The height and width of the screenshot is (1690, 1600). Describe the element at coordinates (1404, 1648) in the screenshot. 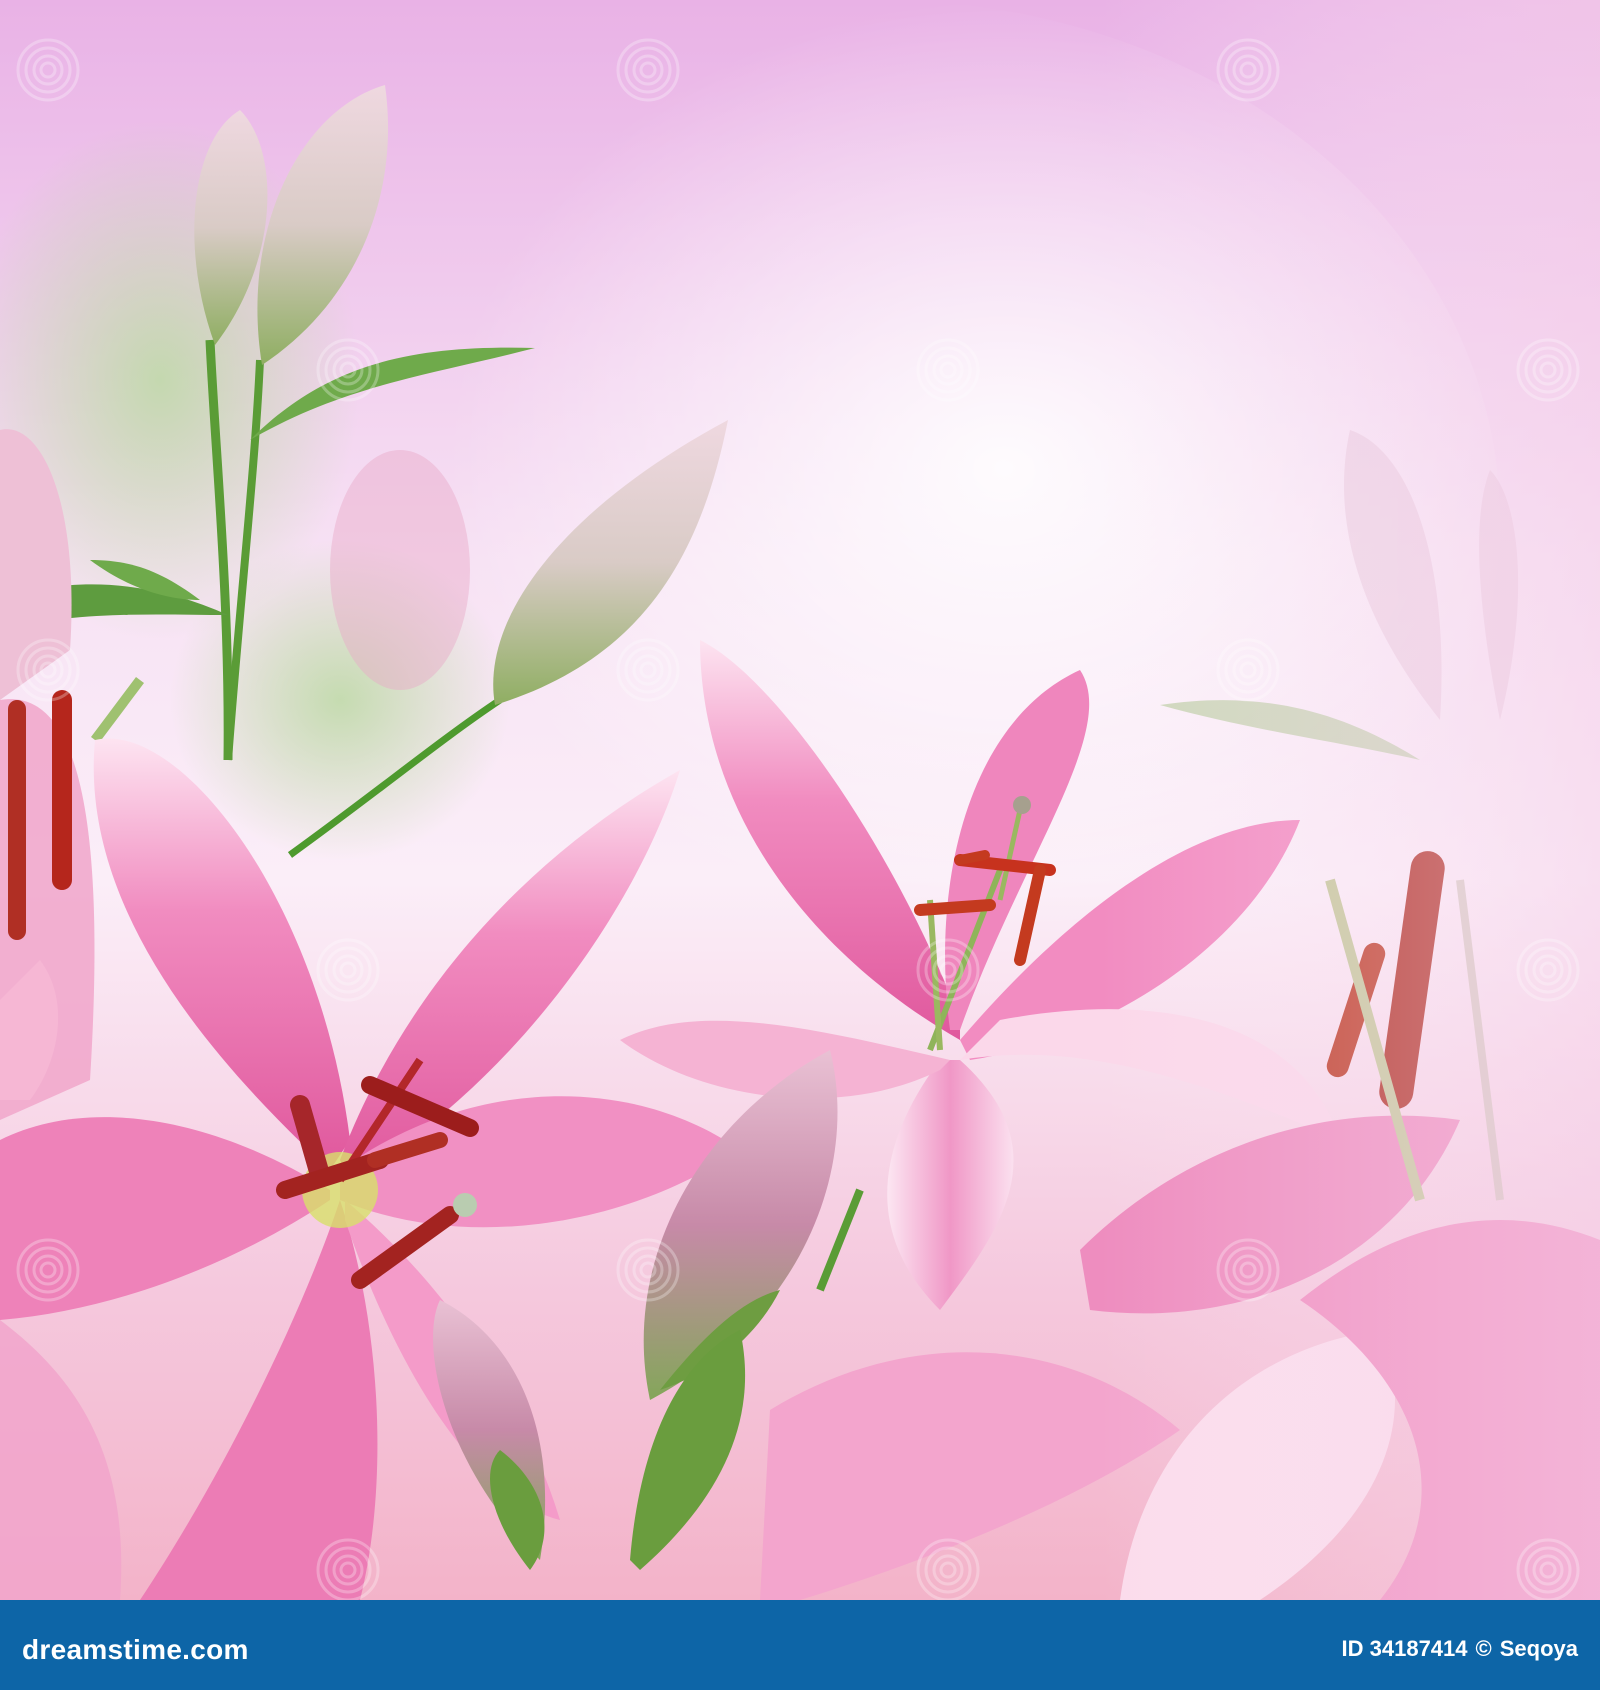

I see `image-id: ID 34187414` at that location.